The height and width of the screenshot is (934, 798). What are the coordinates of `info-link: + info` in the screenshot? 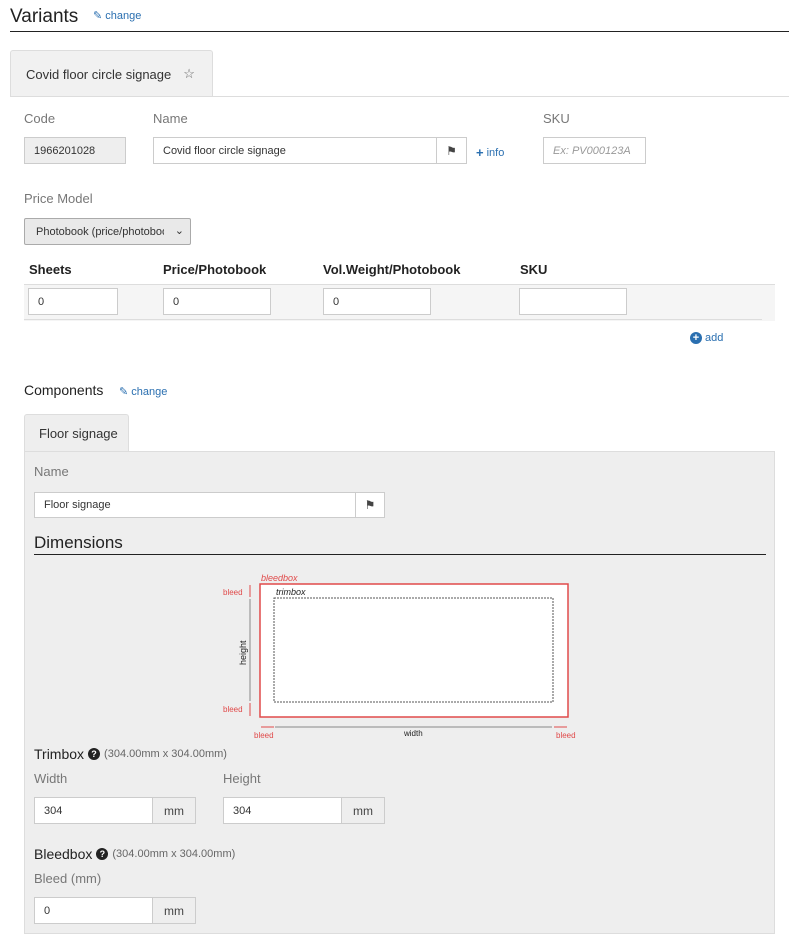 It's located at (490, 152).